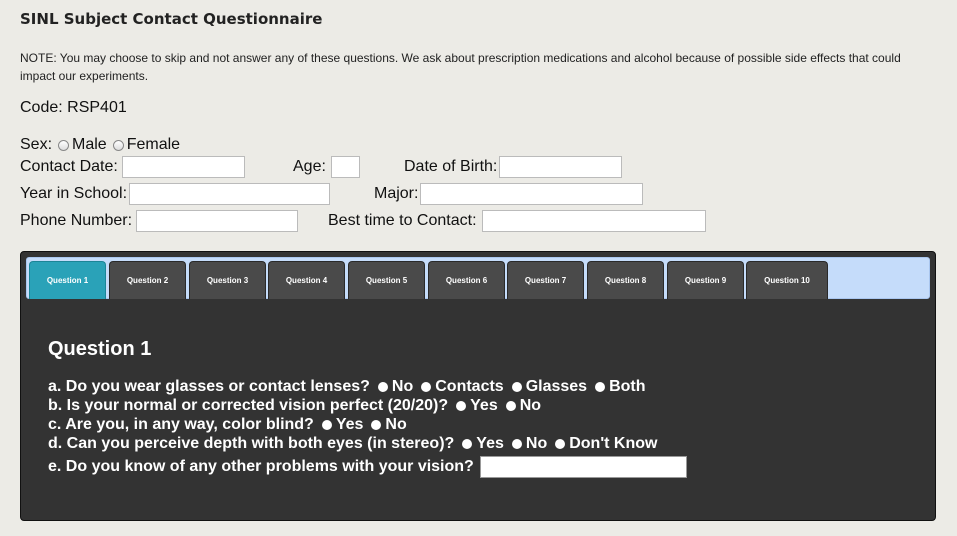  What do you see at coordinates (100, 349) in the screenshot?
I see `question-heading: Question 1` at bounding box center [100, 349].